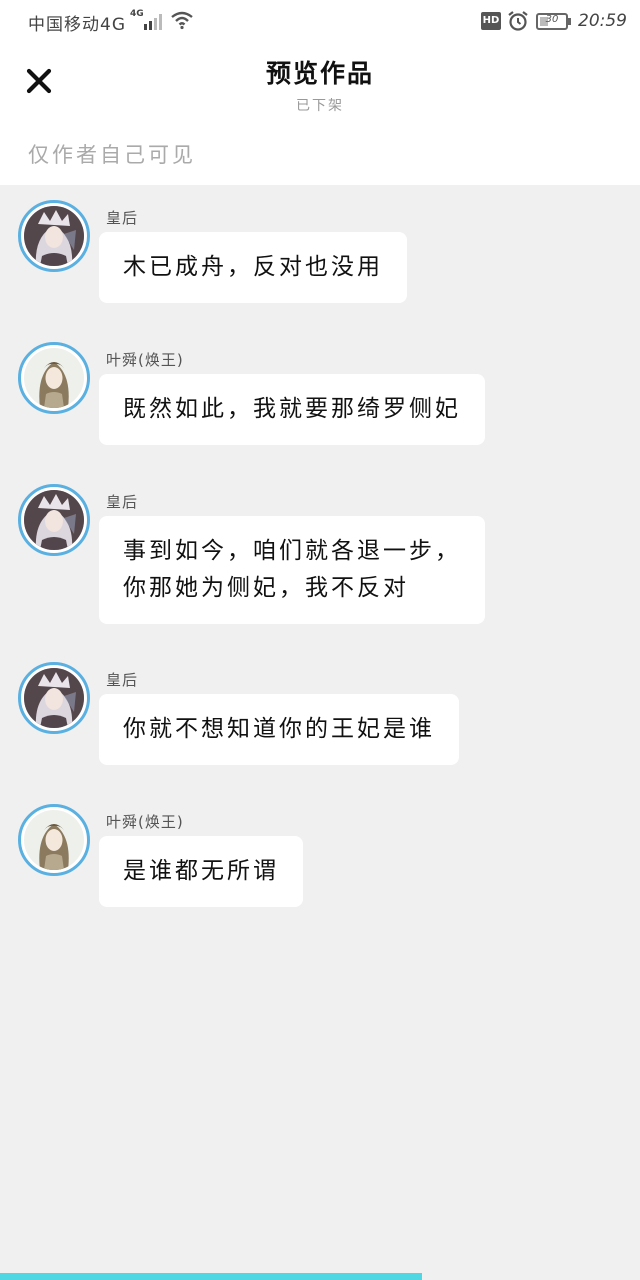 Image resolution: width=640 pixels, height=1280 pixels. I want to click on battery-level: 30, so click(552, 19).